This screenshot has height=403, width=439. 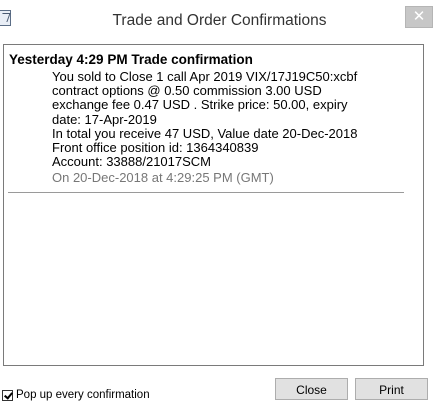 I want to click on confirmation-timestamp: On 20-Dec-2018 at 4:29:25 PM (GMT), so click(x=163, y=178).